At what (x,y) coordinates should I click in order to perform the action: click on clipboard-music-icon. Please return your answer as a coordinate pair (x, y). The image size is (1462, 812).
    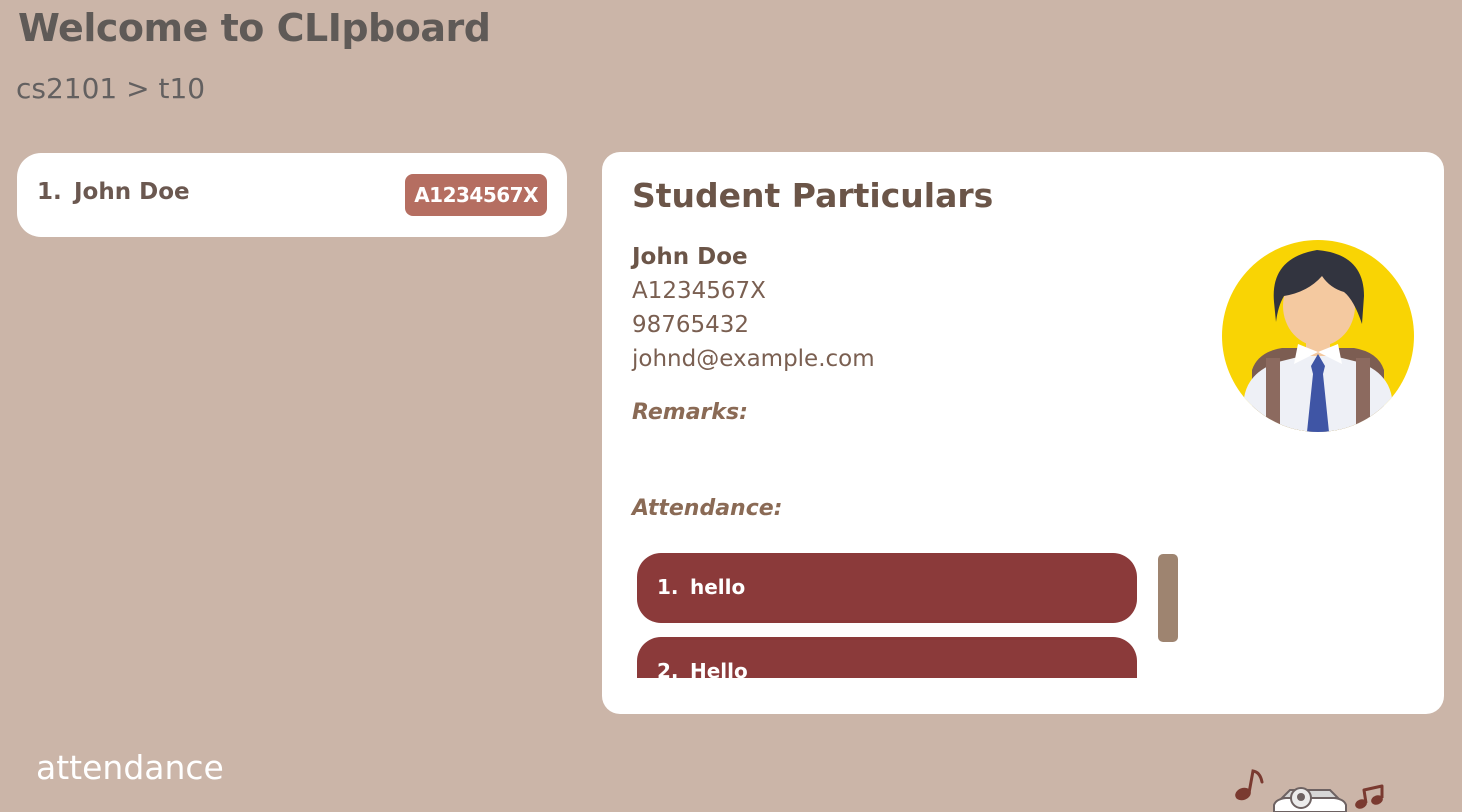
    Looking at the image, I should click on (1309, 790).